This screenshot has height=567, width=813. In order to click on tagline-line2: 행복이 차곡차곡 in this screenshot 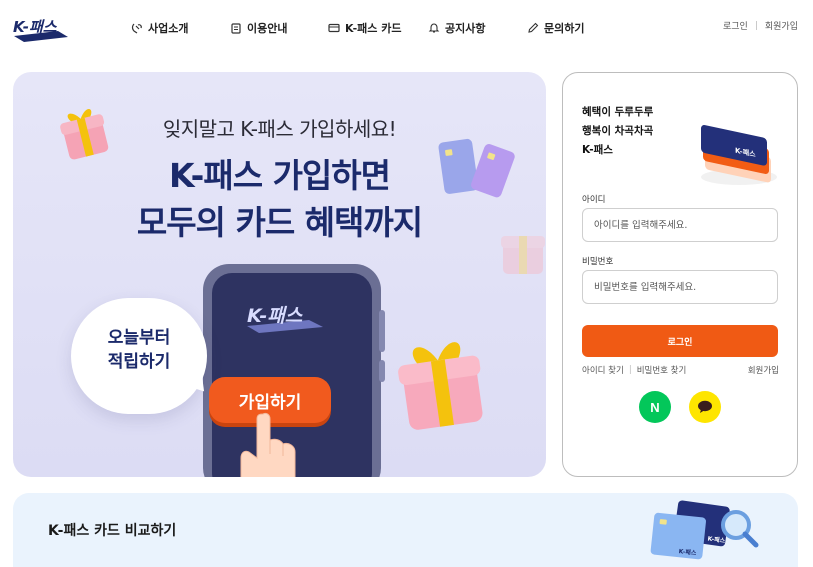, I will do `click(618, 131)`.